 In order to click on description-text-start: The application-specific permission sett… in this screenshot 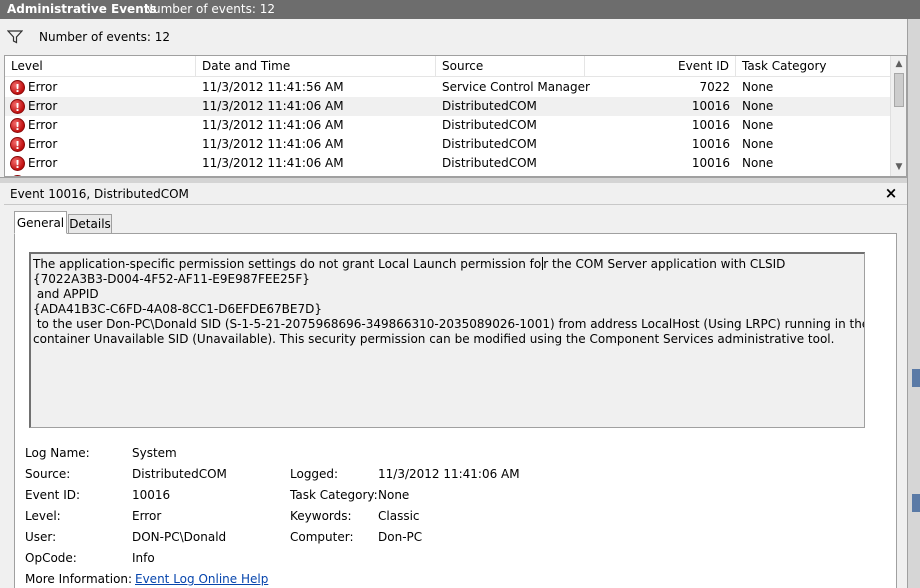, I will do `click(287, 264)`.